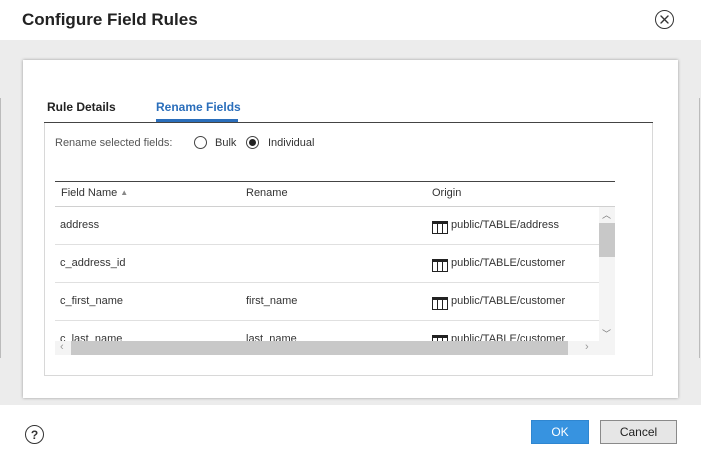 This screenshot has height=460, width=701. What do you see at coordinates (560, 432) in the screenshot?
I see `ok-button: OK` at bounding box center [560, 432].